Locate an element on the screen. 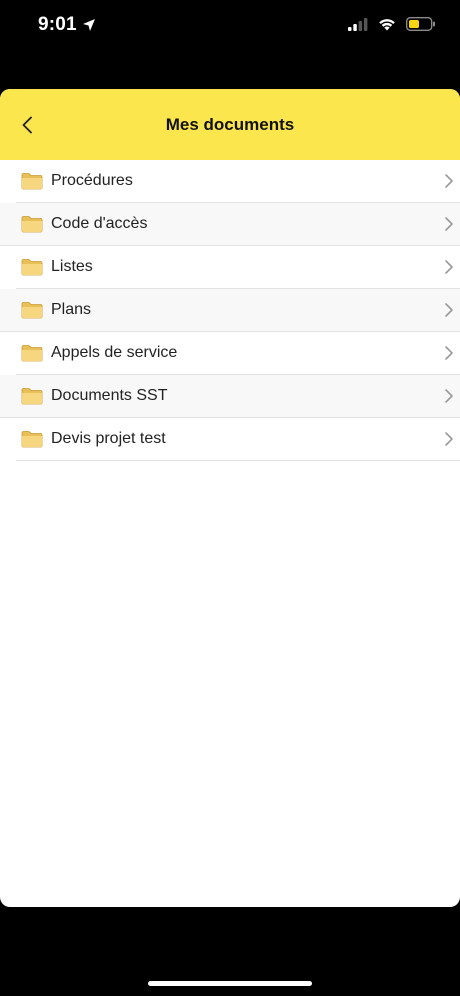  wifi-icon is located at coordinates (387, 24).